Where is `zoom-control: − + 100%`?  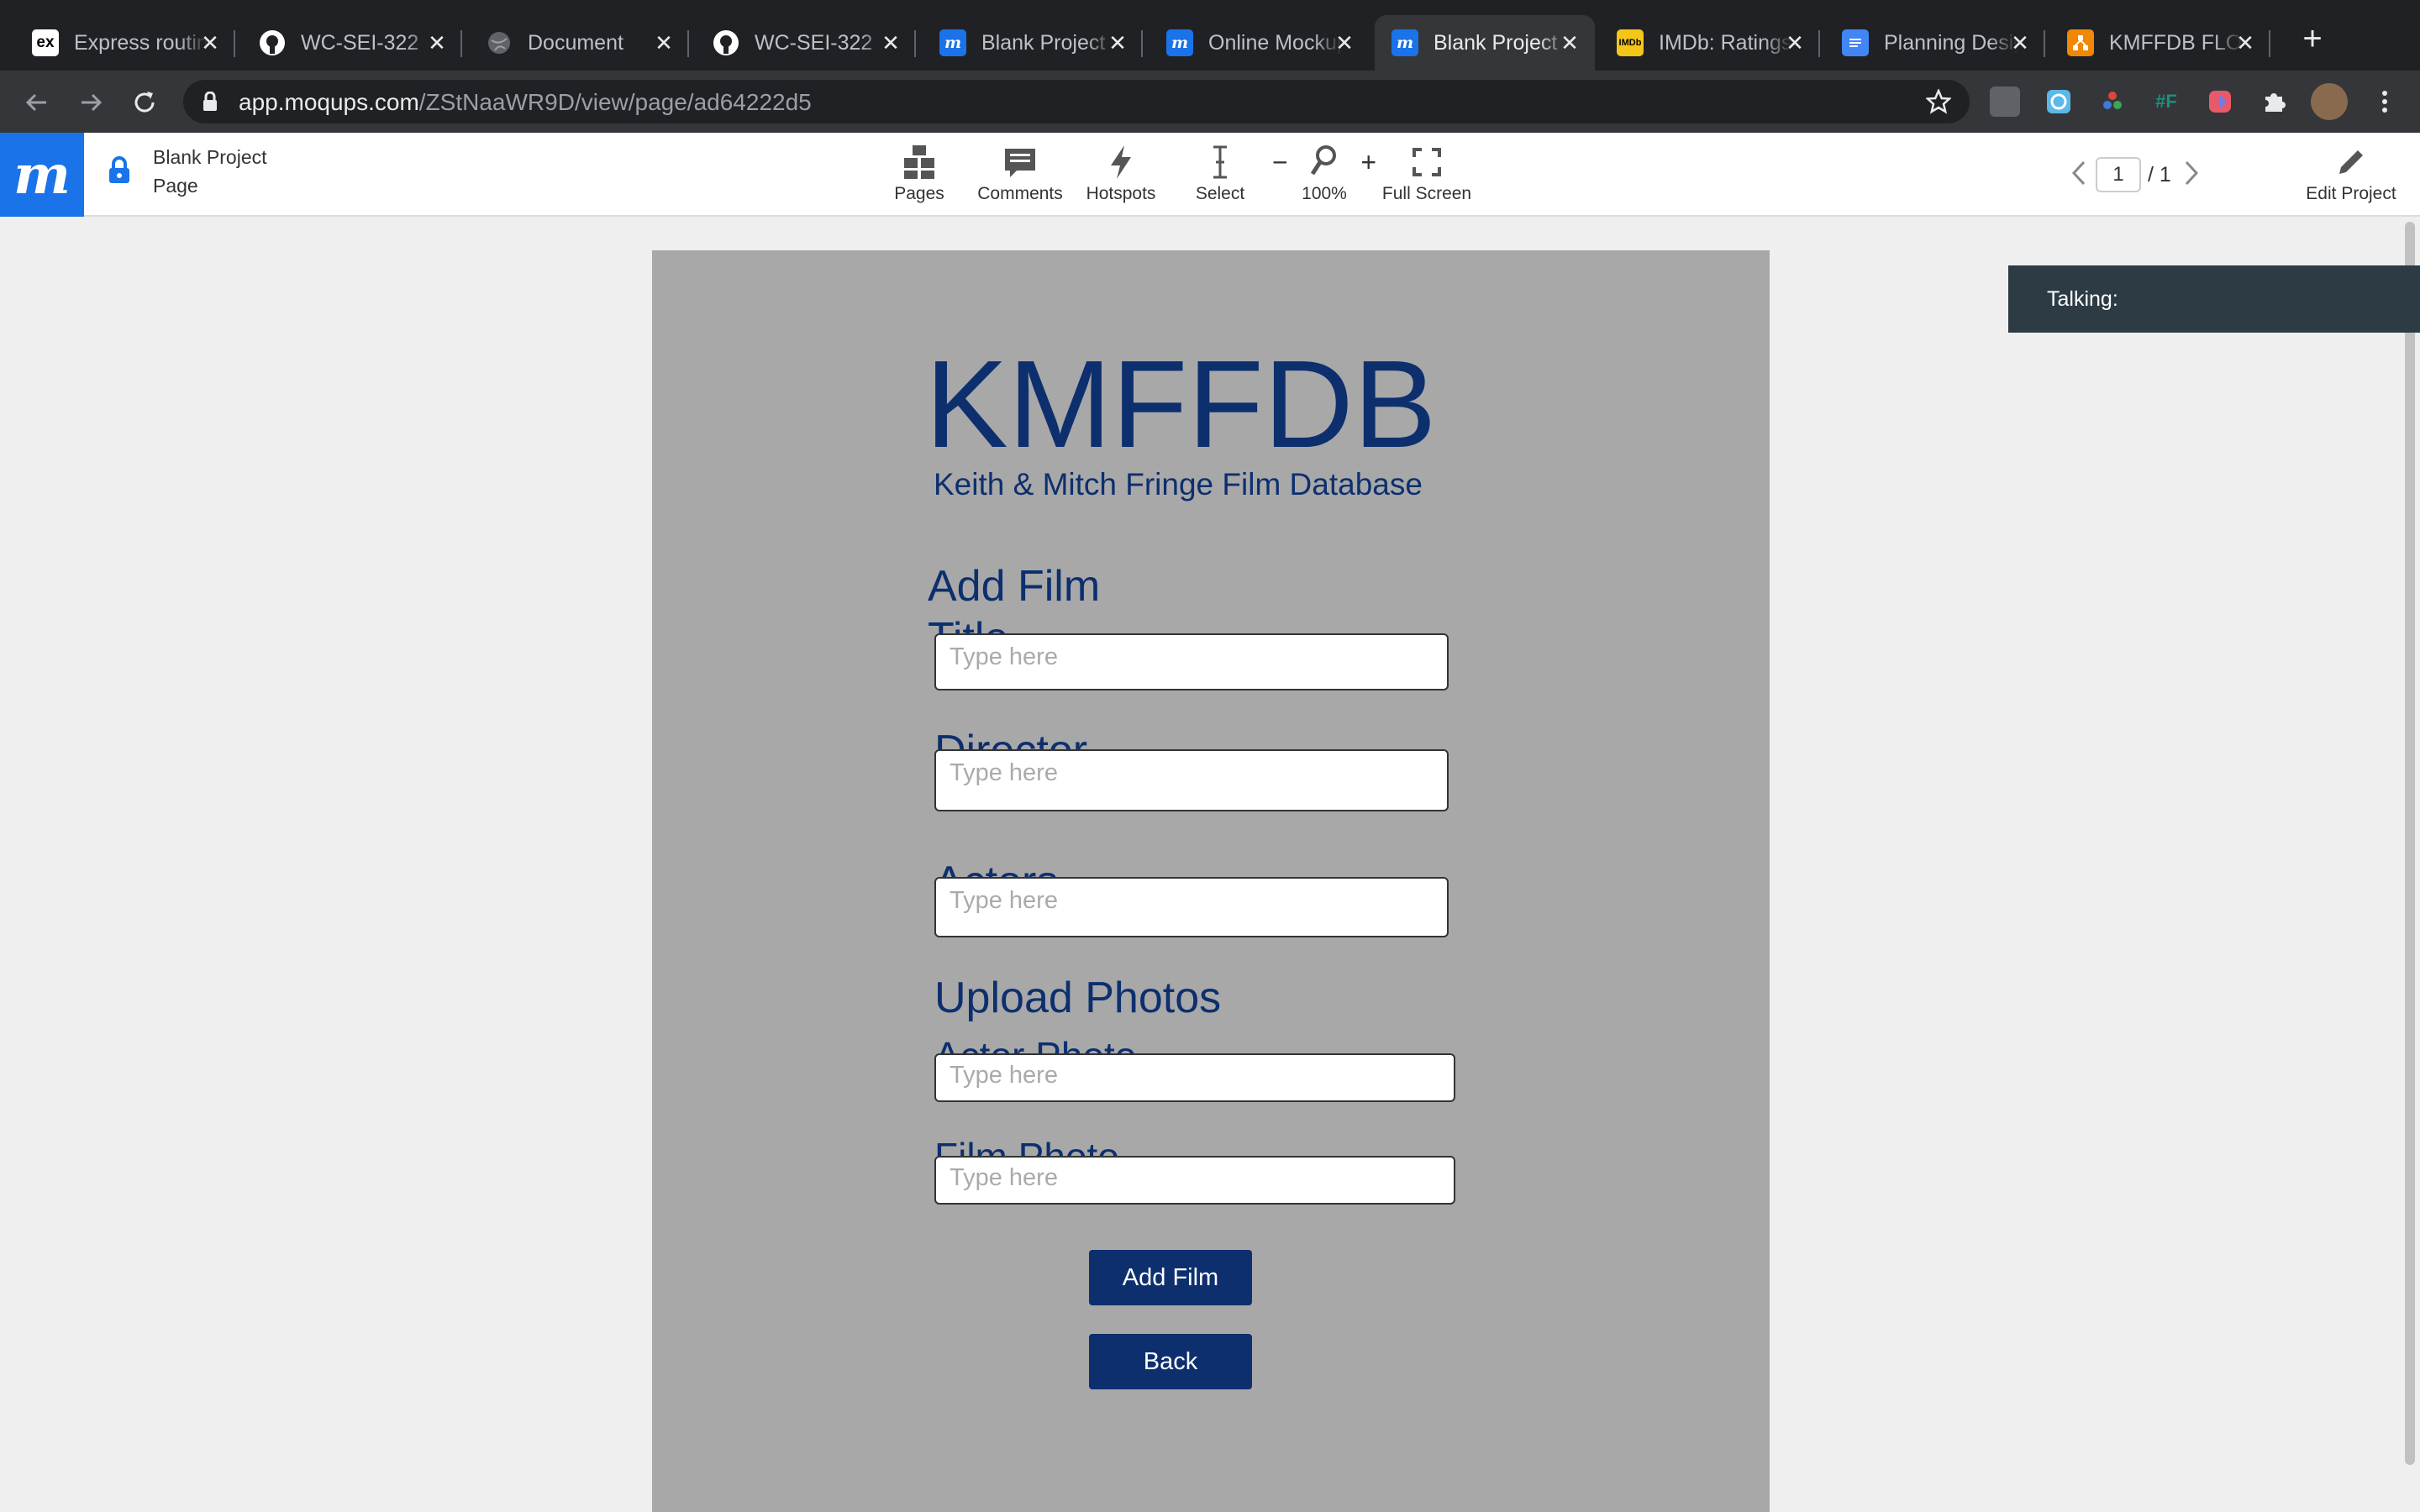
zoom-control: − + 100% is located at coordinates (1324, 176).